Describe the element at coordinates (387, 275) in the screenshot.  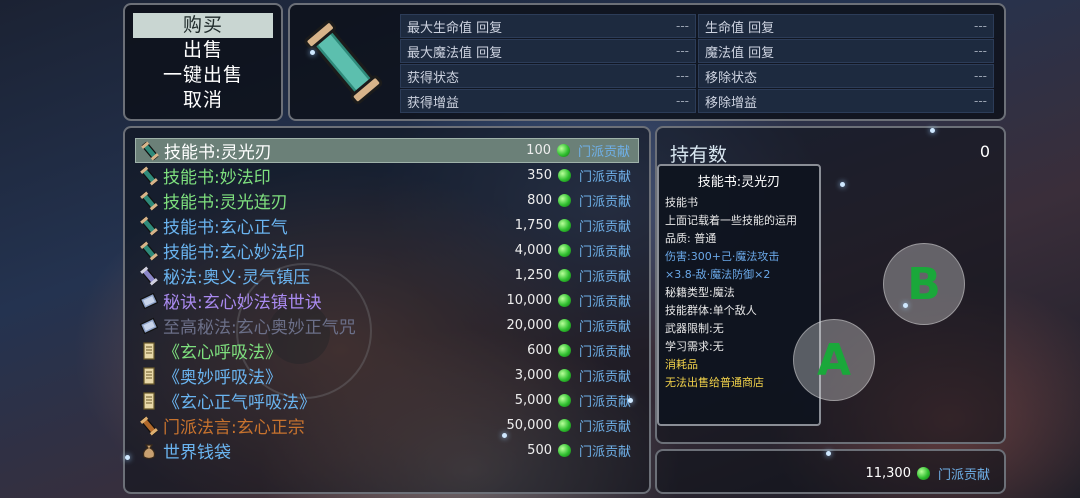
I see `shop-item-row: 秘法:奥义·灵气镇压 1,250 门派贡献` at that location.